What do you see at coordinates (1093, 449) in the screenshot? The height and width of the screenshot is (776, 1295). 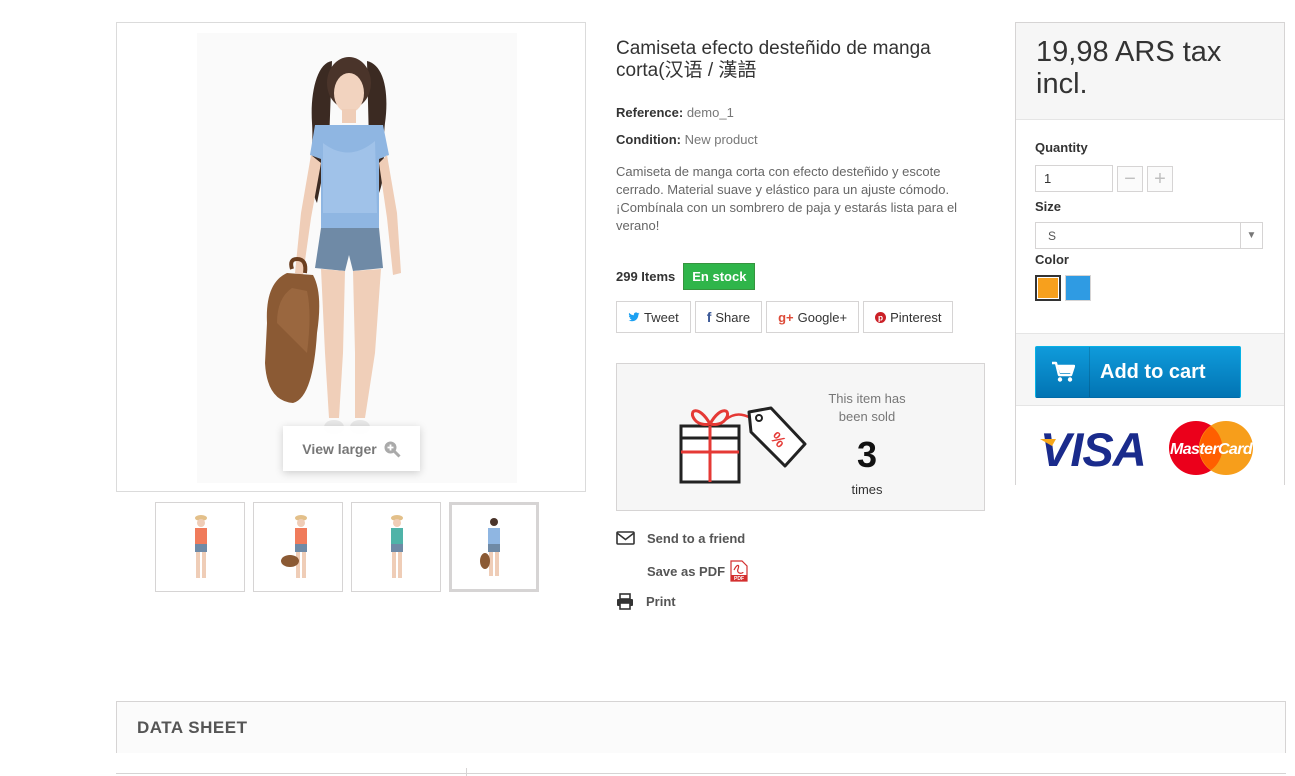 I see `visa-logo: VISA` at bounding box center [1093, 449].